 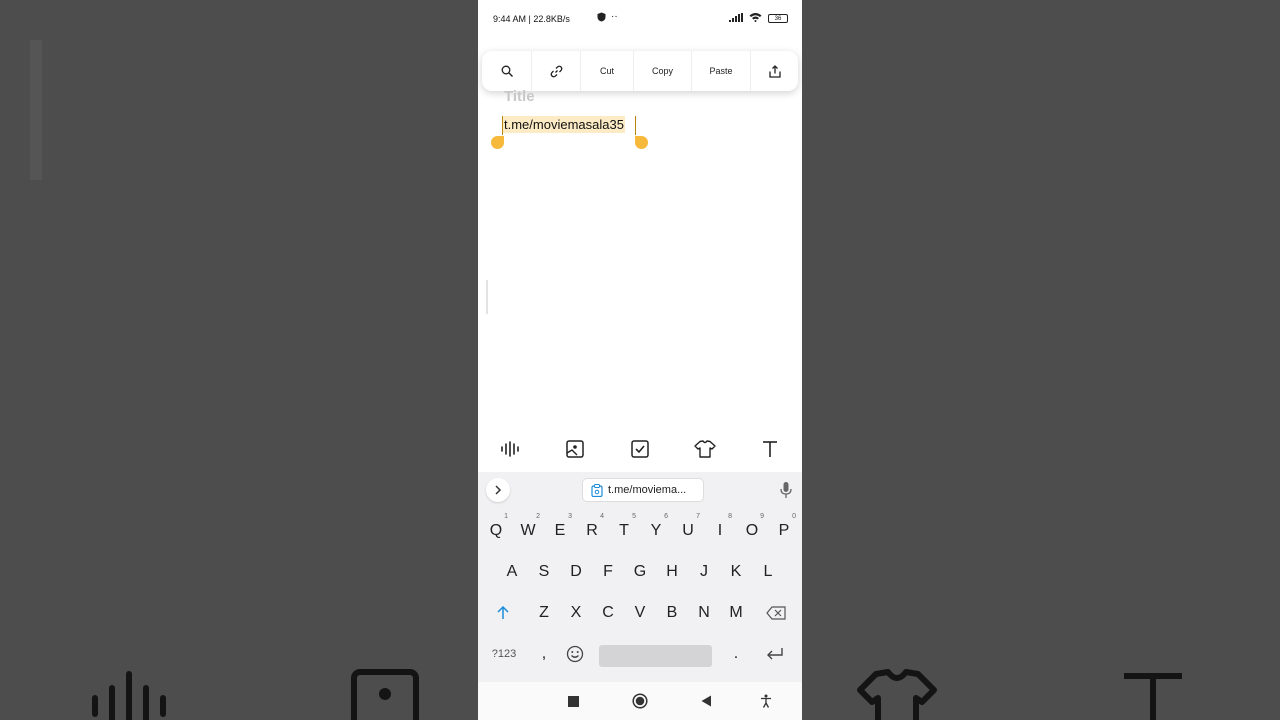 I want to click on keyboard-row-3: ZXCVBNM, so click(x=640, y=615).